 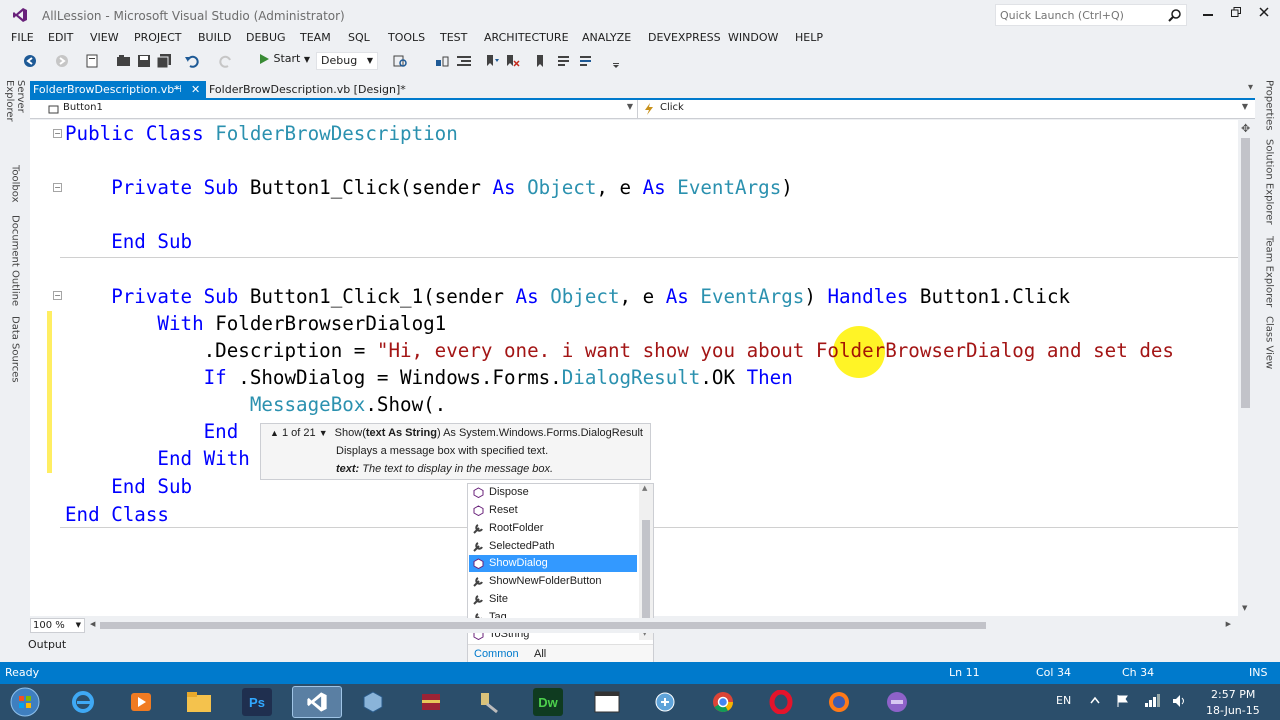 I want to click on volume-icon, so click(x=1180, y=701).